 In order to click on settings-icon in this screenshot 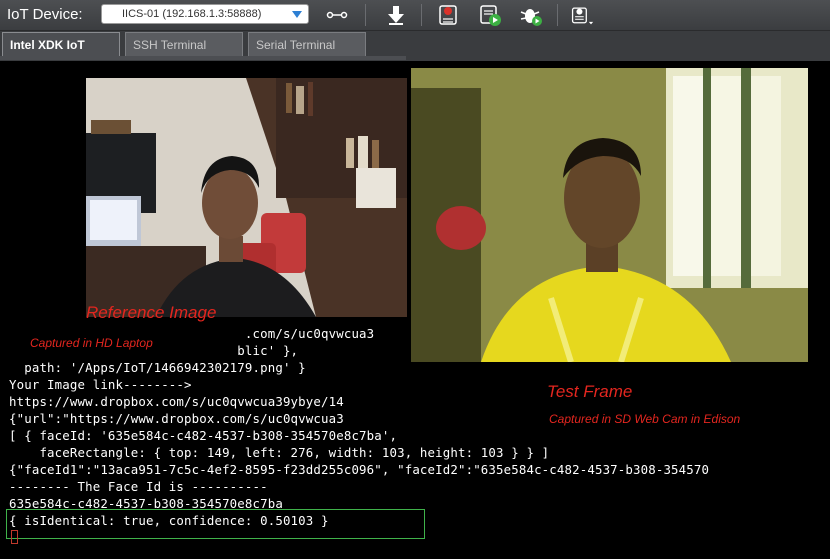, I will do `click(582, 15)`.